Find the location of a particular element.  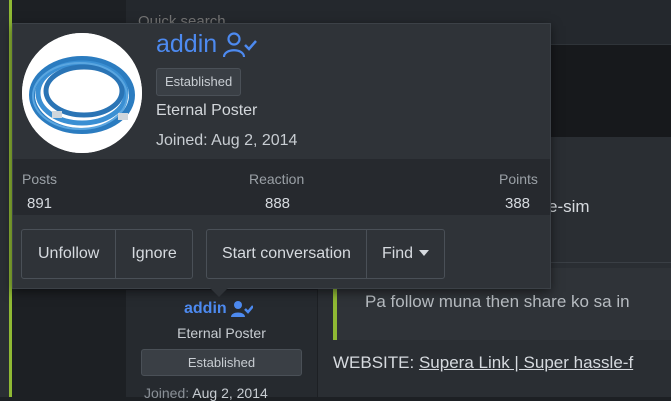

post-text-fragment: e-sim is located at coordinates (569, 206).